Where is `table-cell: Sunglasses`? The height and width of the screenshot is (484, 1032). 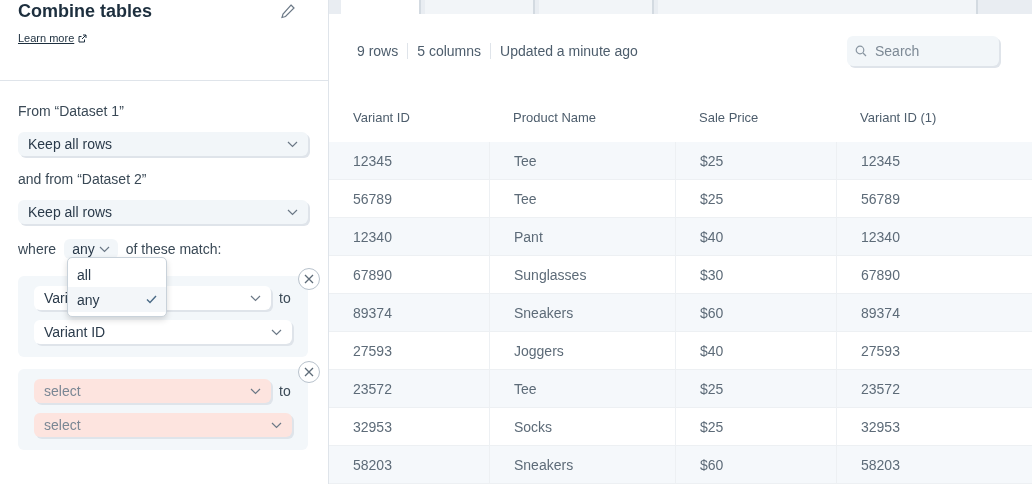
table-cell: Sunglasses is located at coordinates (582, 274).